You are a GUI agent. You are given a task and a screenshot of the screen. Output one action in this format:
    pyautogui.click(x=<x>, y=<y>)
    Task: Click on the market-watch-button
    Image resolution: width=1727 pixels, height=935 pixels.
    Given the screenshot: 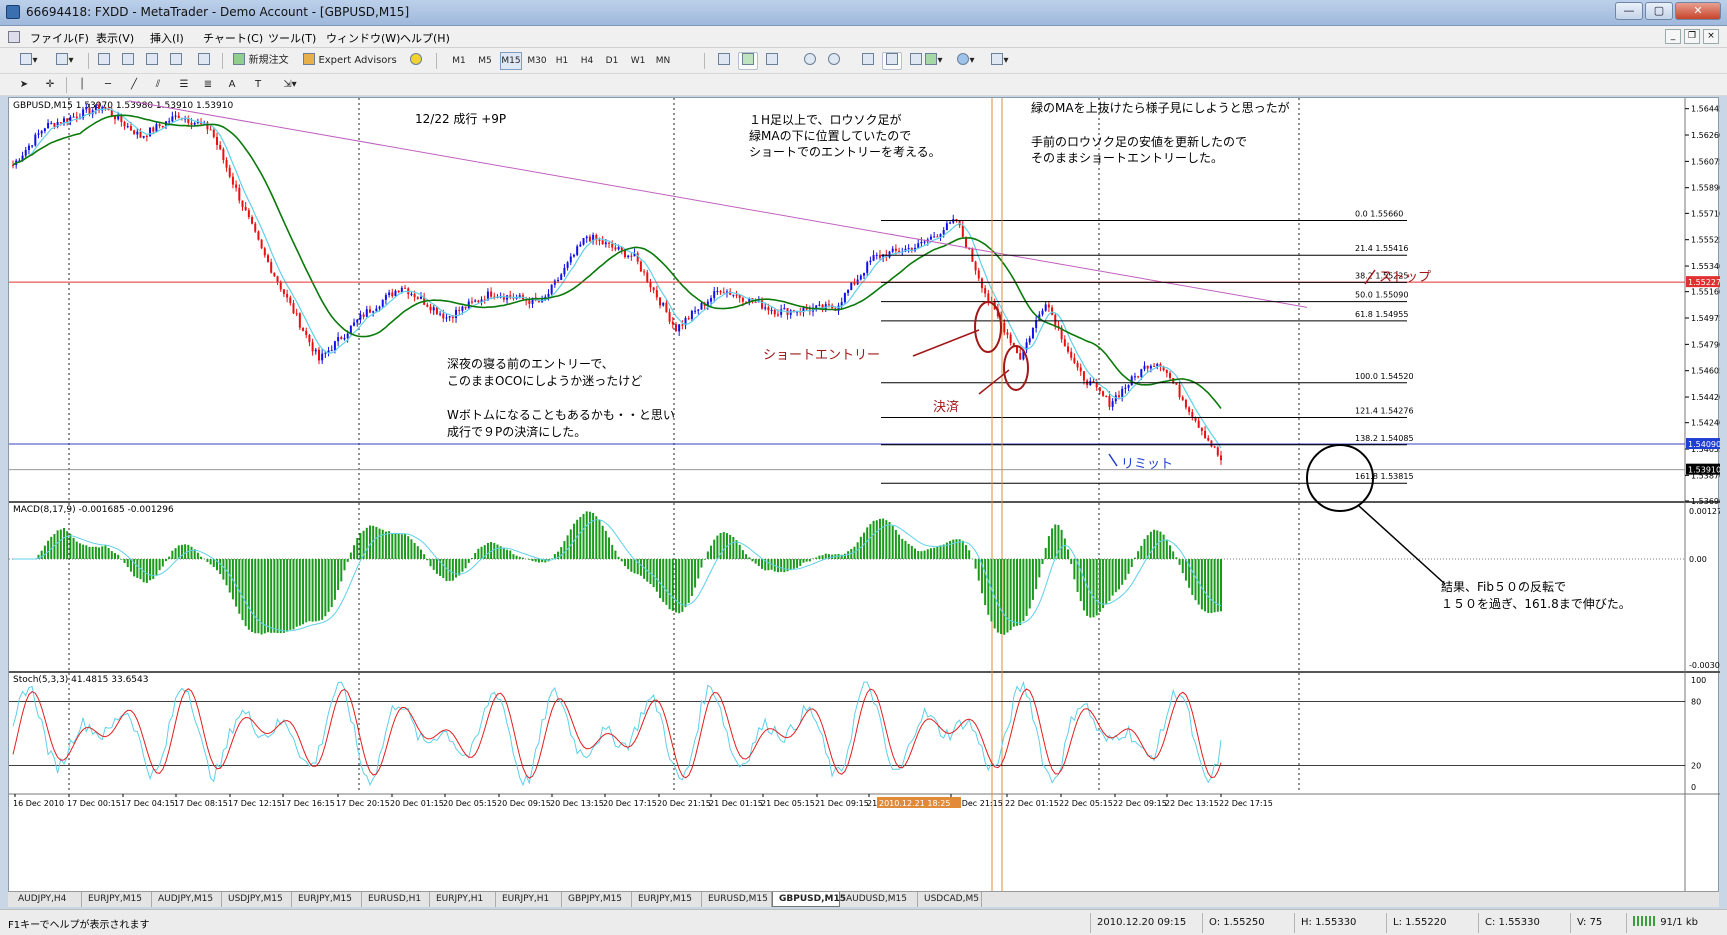 What is the action you would take?
    pyautogui.click(x=104, y=61)
    